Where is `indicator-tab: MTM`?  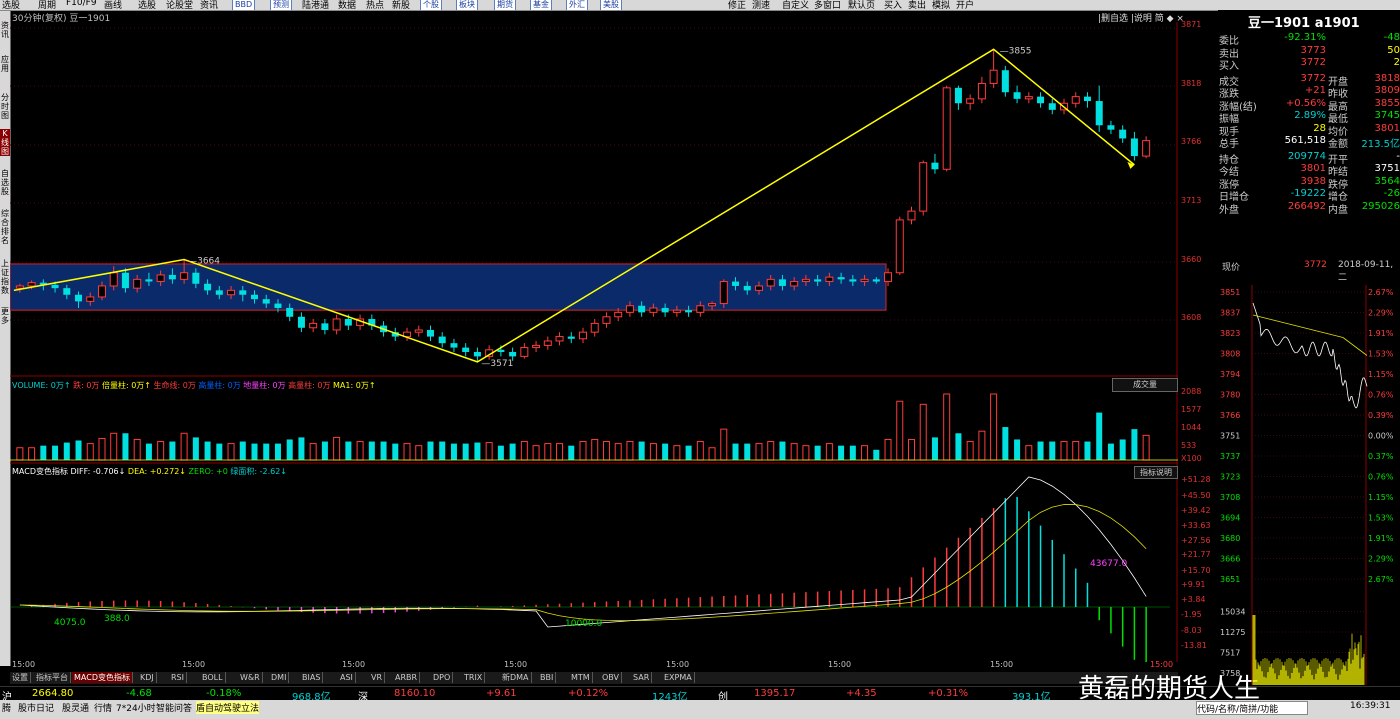 indicator-tab: MTM is located at coordinates (581, 677).